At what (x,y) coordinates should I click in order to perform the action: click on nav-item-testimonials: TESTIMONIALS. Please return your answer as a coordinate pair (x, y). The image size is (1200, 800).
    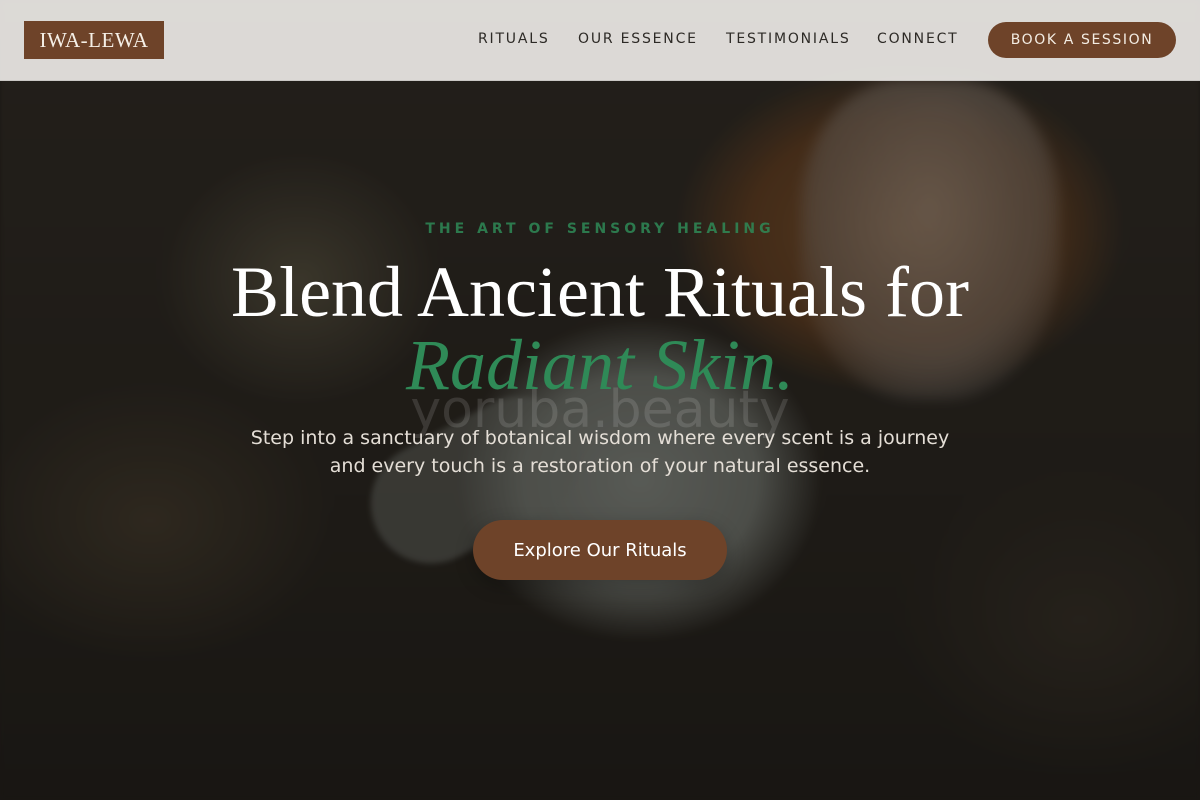
    Looking at the image, I should click on (788, 39).